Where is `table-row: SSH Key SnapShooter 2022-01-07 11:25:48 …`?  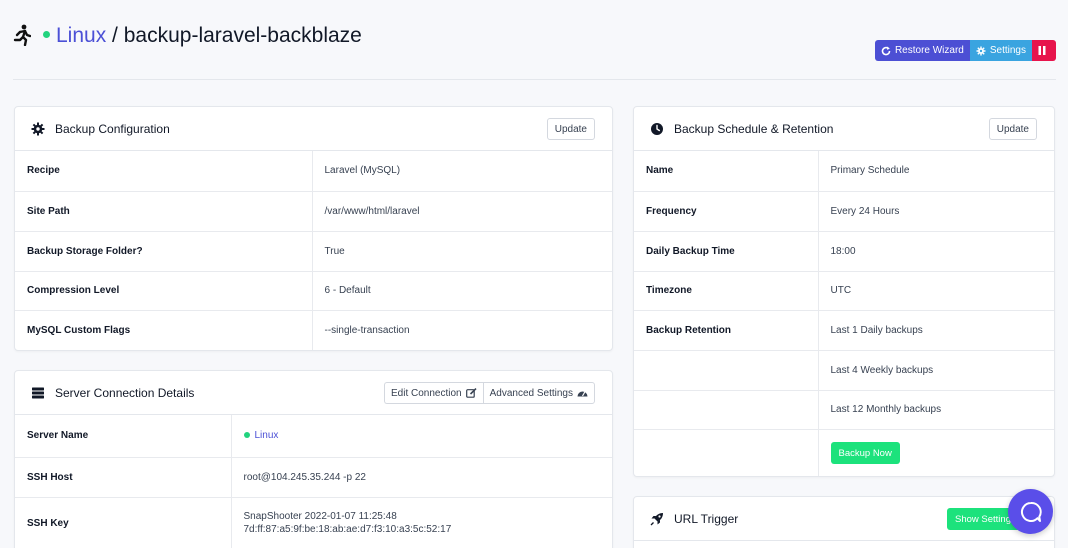
table-row: SSH Key SnapShooter 2022-01-07 11:25:48 … is located at coordinates (313, 522).